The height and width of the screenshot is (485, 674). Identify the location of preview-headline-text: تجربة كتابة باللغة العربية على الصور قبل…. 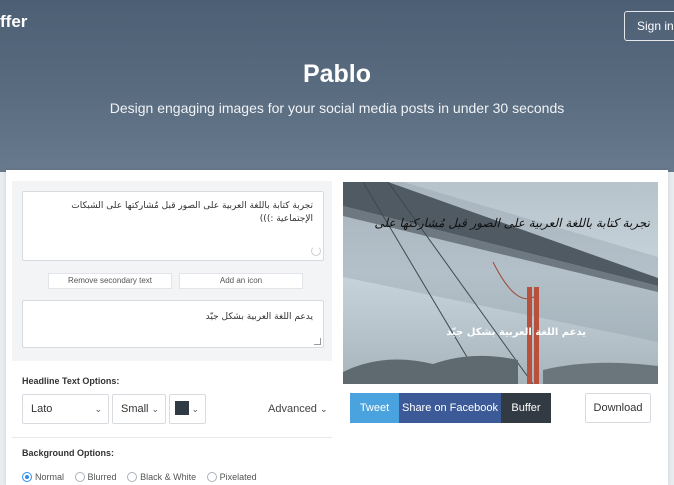
(512, 223).